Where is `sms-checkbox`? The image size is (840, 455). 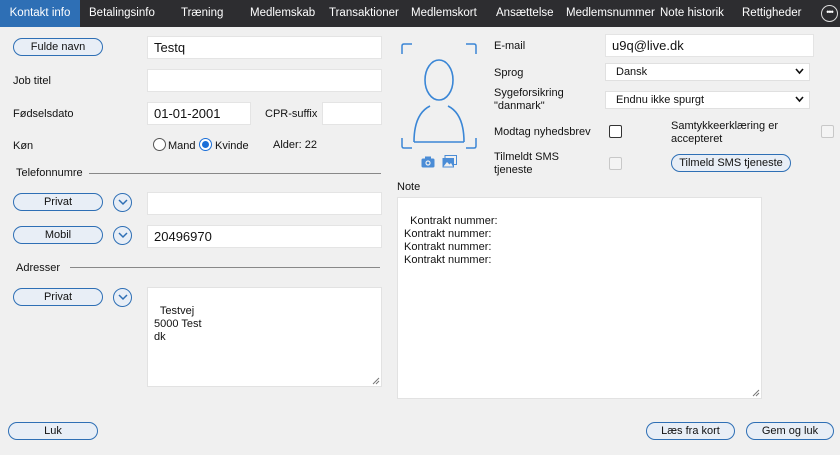
sms-checkbox is located at coordinates (615, 163).